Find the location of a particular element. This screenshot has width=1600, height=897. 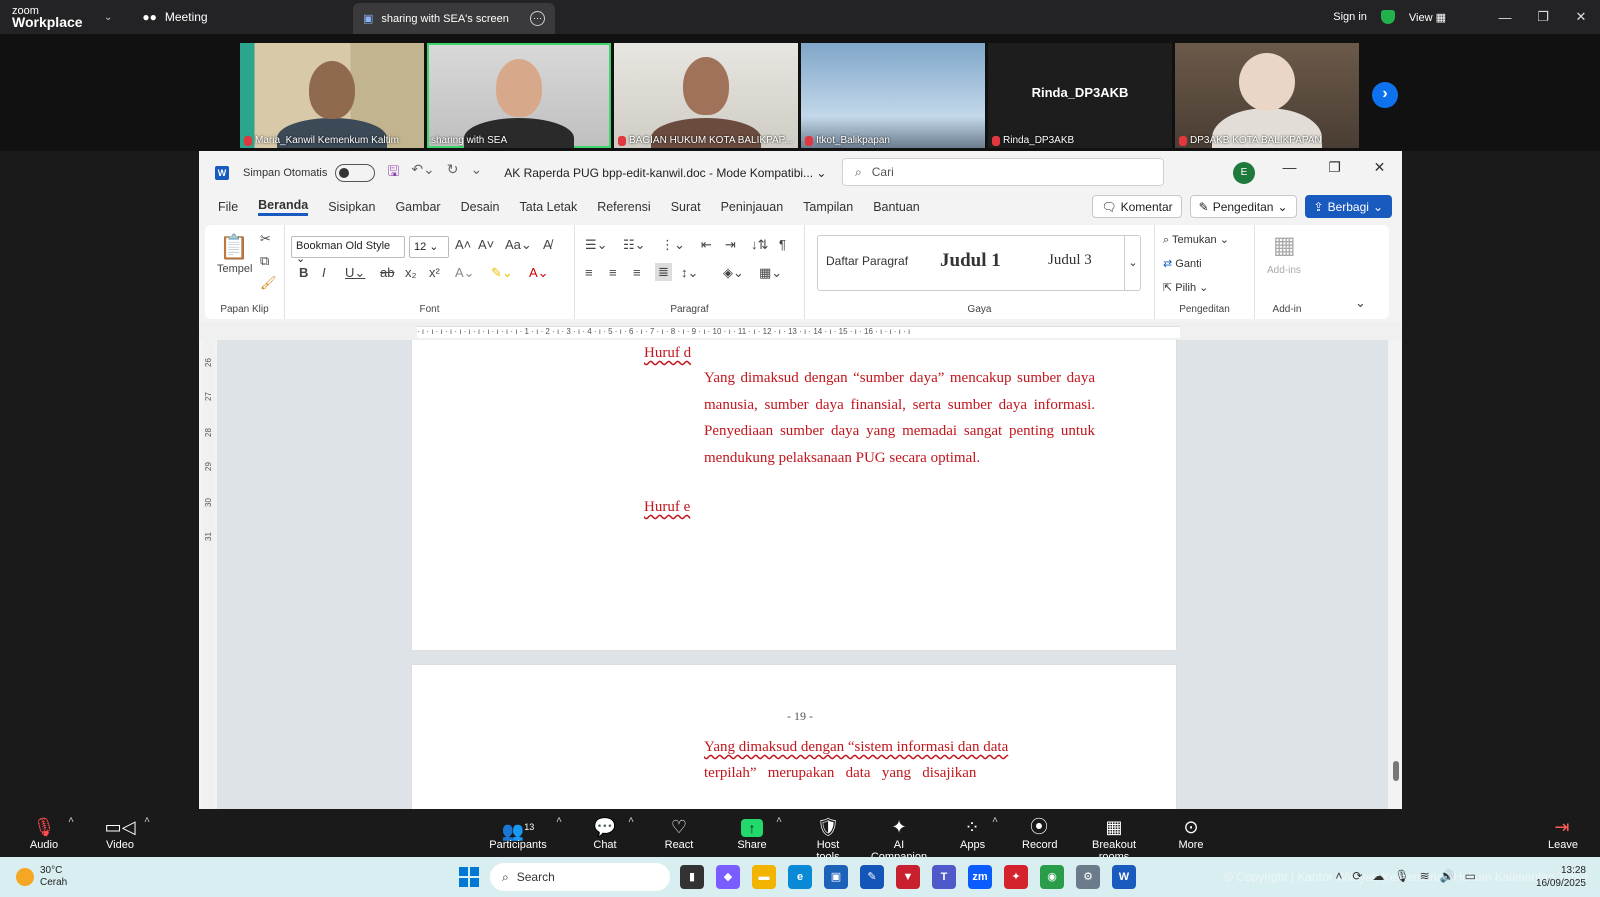

settings-icon: ⚙ is located at coordinates (1088, 877).